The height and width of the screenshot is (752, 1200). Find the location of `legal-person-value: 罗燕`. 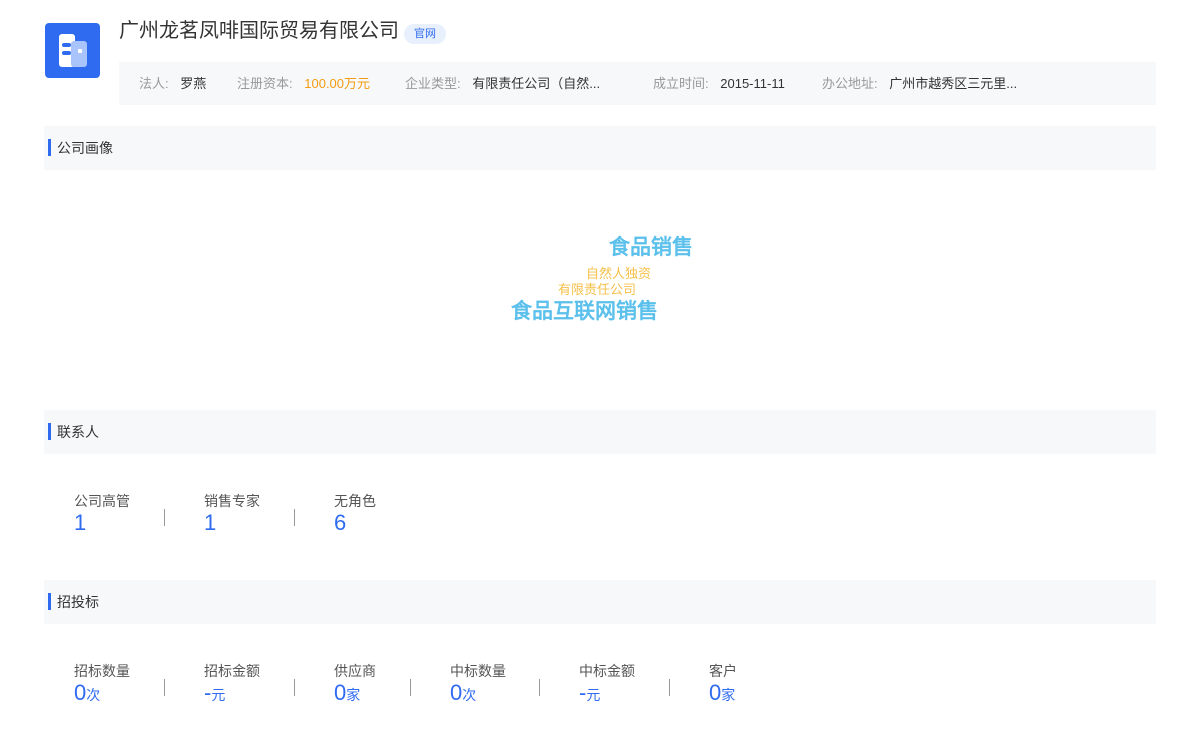

legal-person-value: 罗燕 is located at coordinates (193, 83).